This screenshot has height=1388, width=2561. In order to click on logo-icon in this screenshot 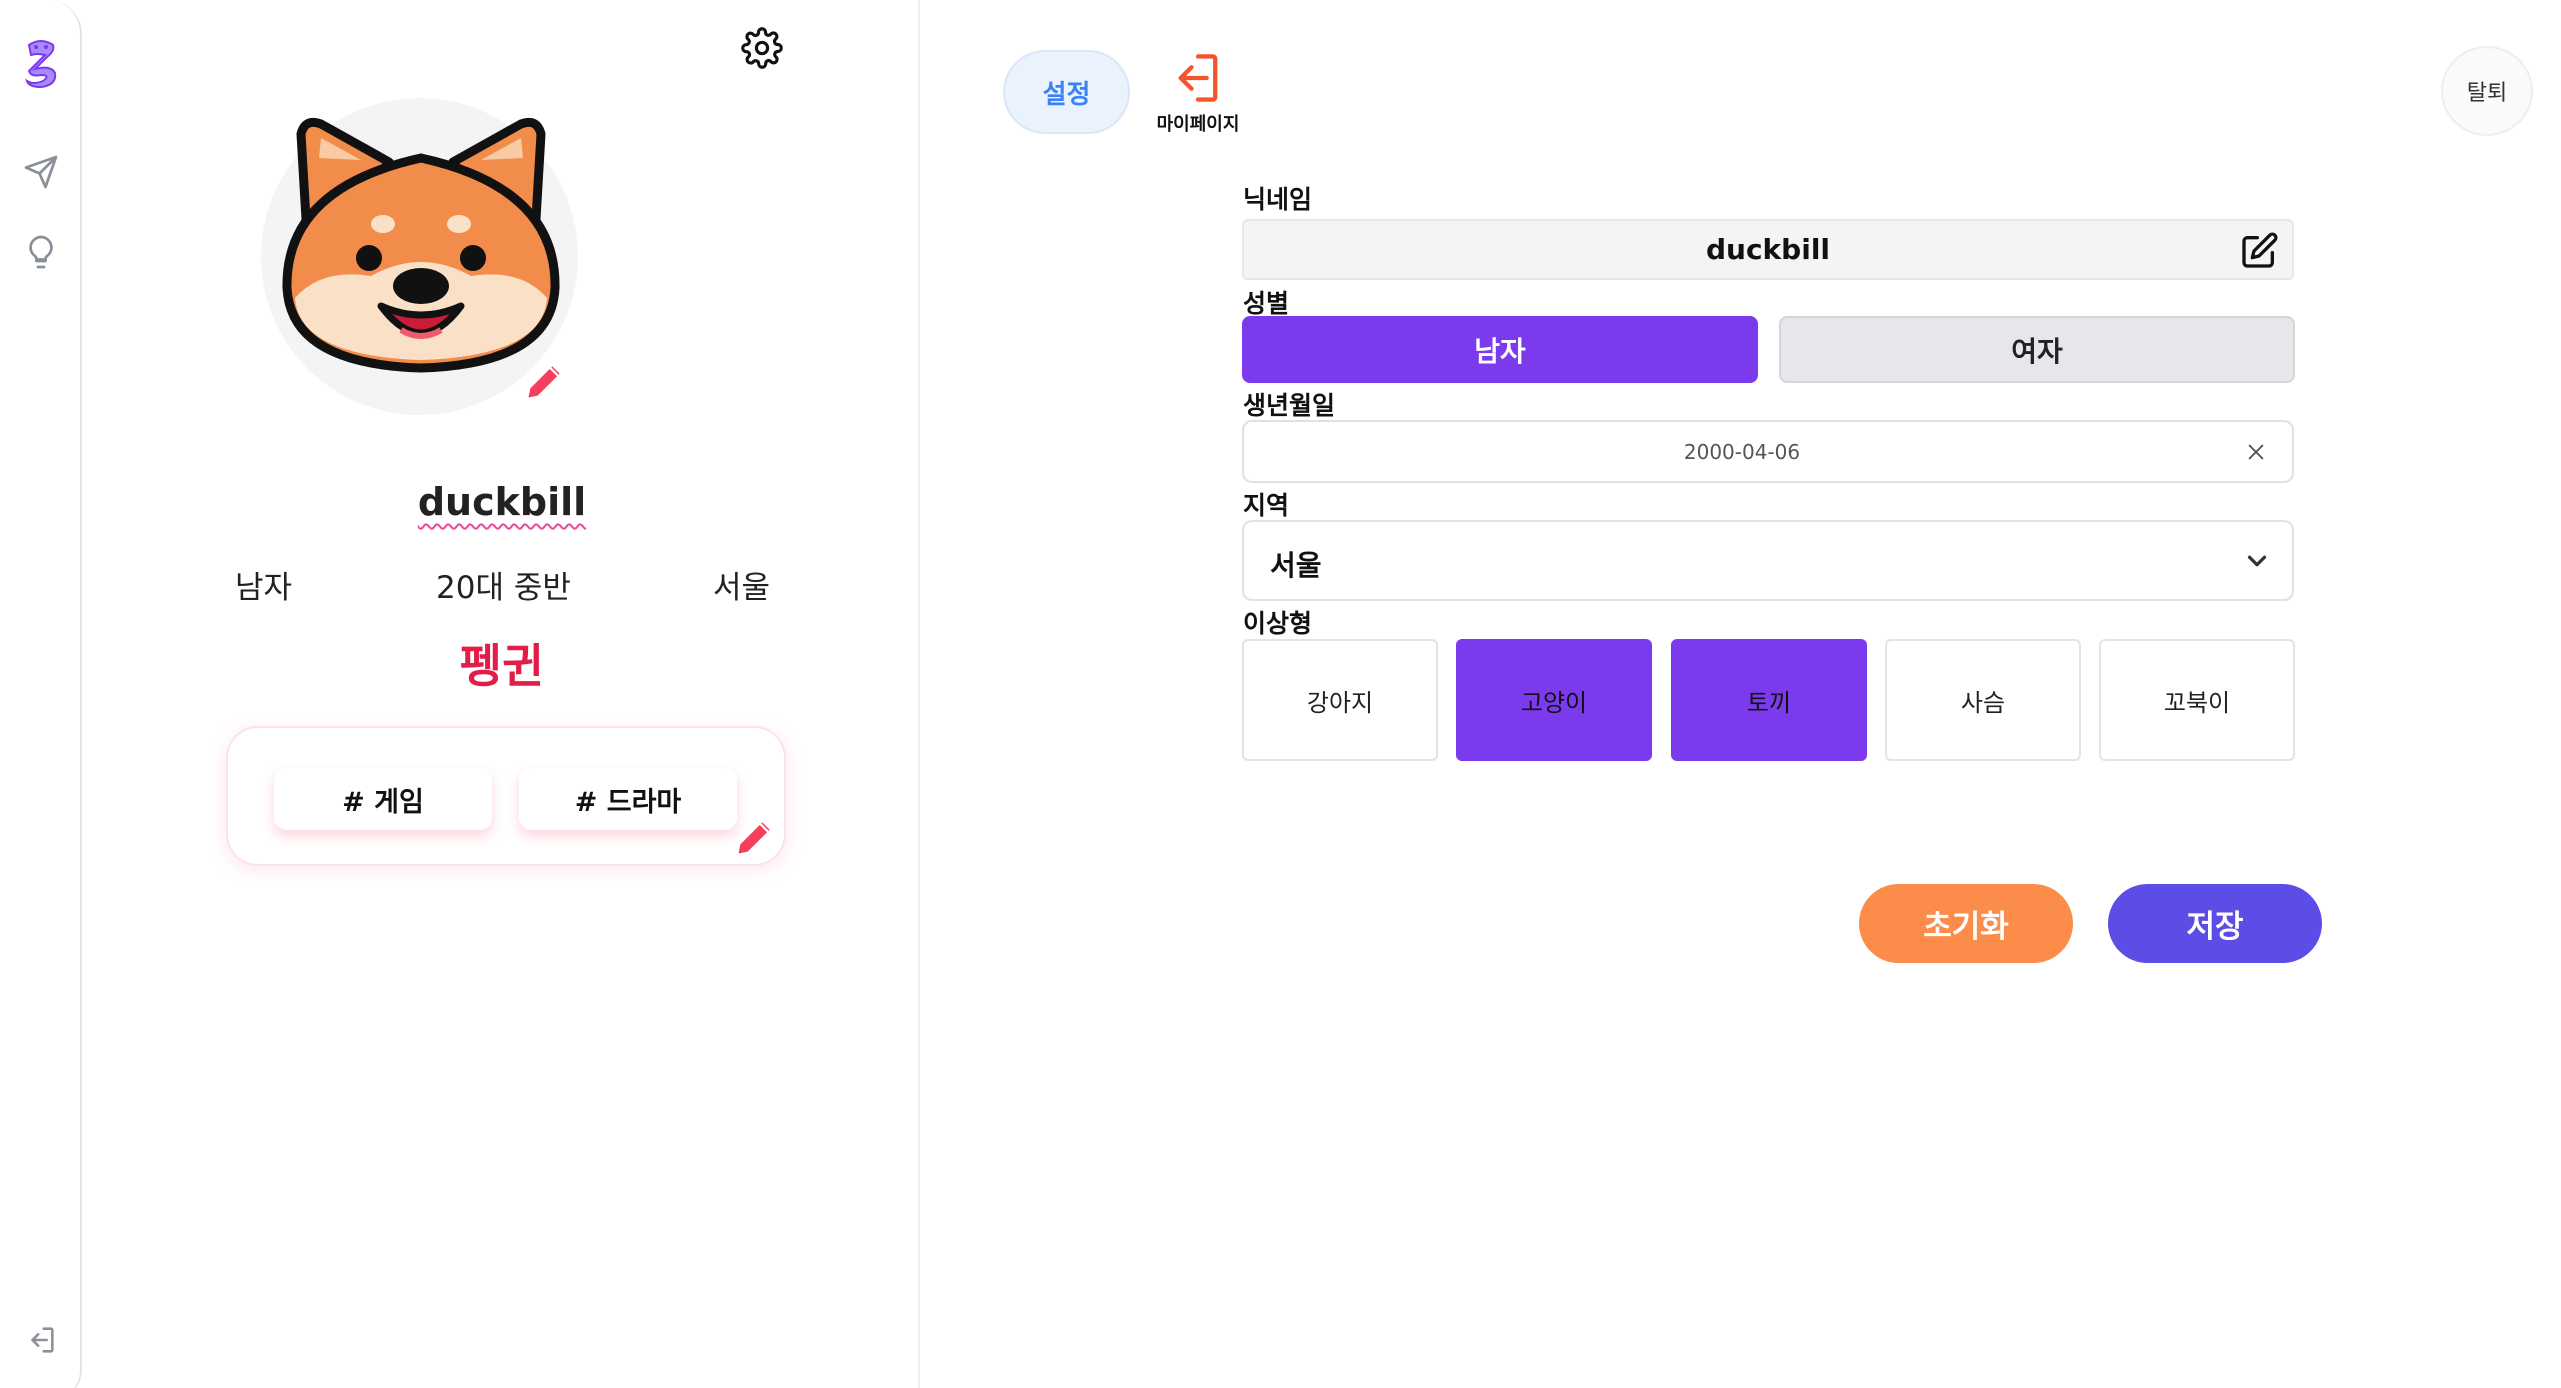, I will do `click(41, 64)`.